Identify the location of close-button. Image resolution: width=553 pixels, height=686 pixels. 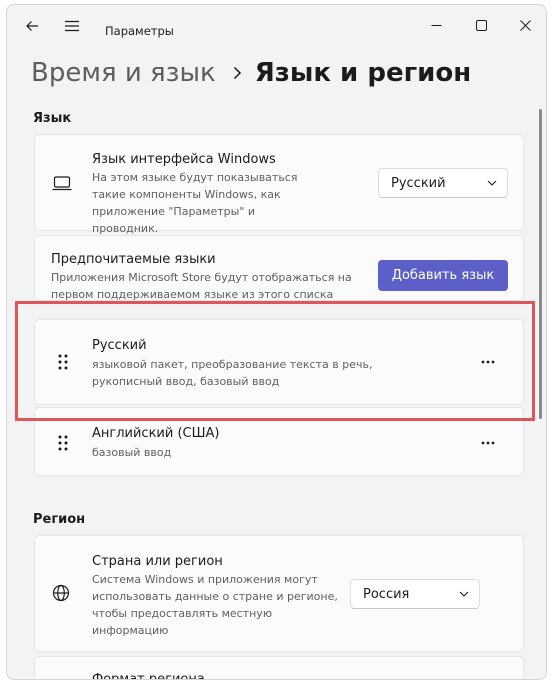
(525, 25).